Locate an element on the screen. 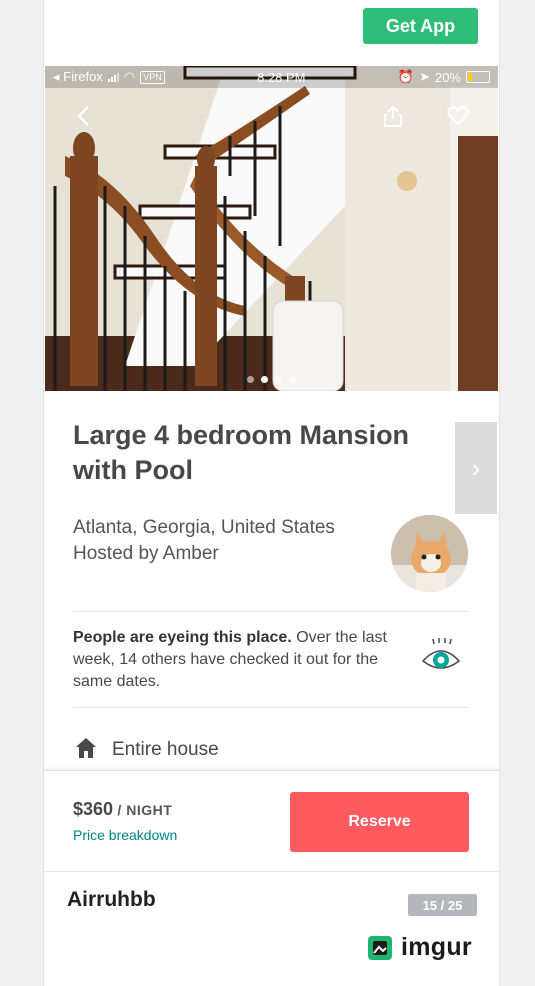  alarm-icon: ⏰ is located at coordinates (406, 76).